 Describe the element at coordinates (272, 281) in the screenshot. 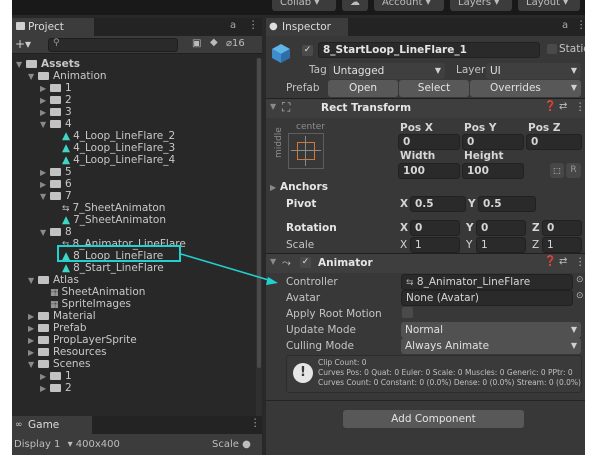

I see `arrow-head` at that location.